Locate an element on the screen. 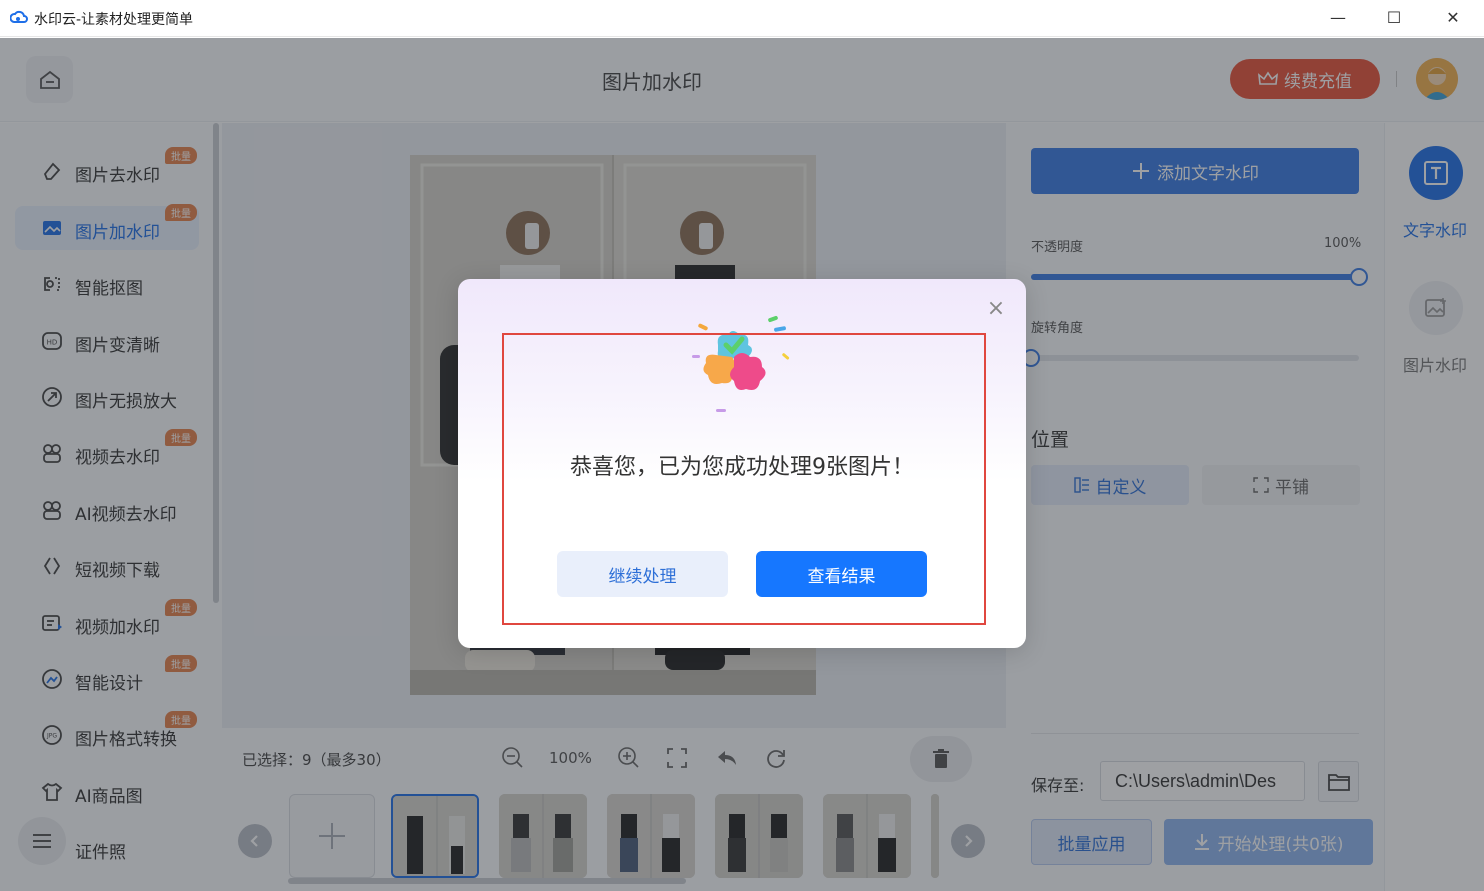  modal-overlay-header is located at coordinates (742, 80).